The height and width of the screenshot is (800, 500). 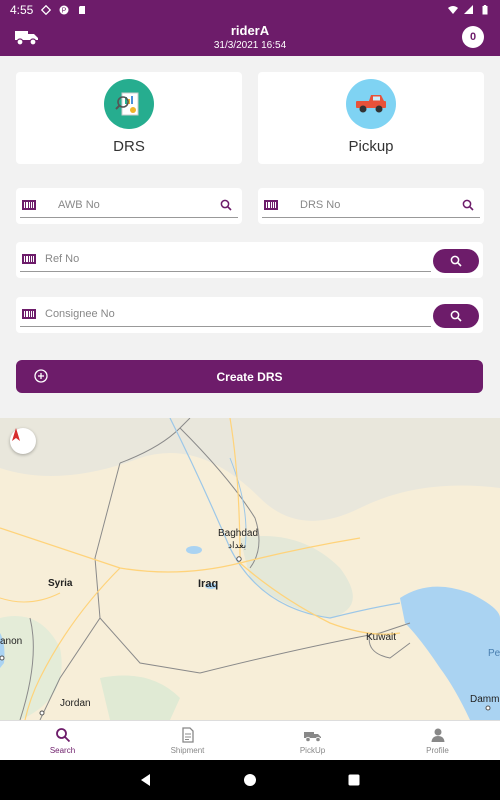 I want to click on map-label-baghdad: Baghdad, so click(x=238, y=533).